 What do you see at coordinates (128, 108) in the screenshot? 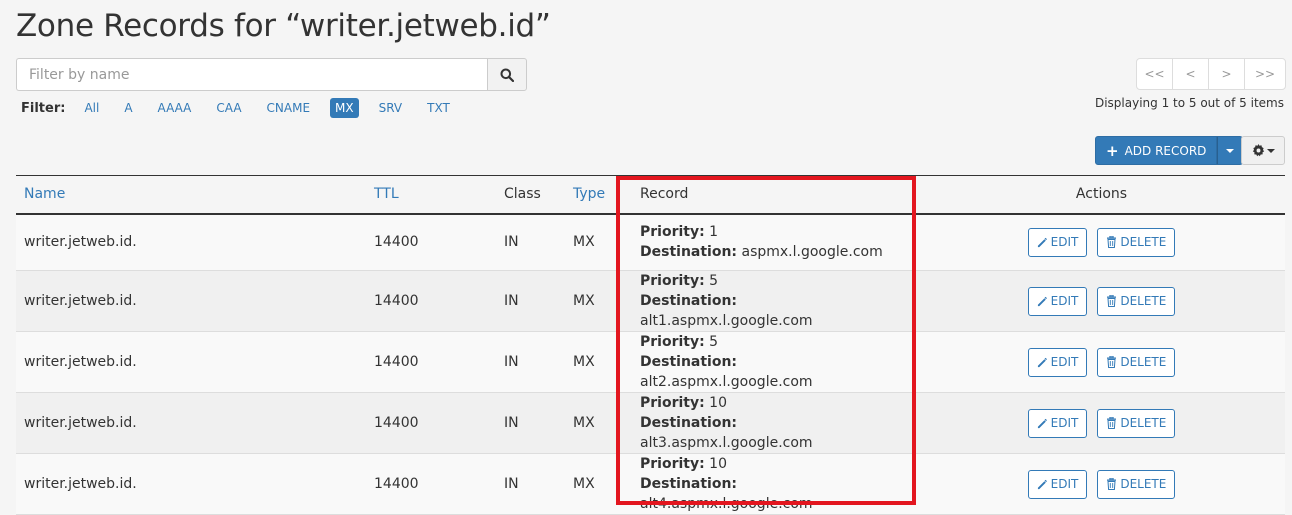
I see `filter-a: A` at bounding box center [128, 108].